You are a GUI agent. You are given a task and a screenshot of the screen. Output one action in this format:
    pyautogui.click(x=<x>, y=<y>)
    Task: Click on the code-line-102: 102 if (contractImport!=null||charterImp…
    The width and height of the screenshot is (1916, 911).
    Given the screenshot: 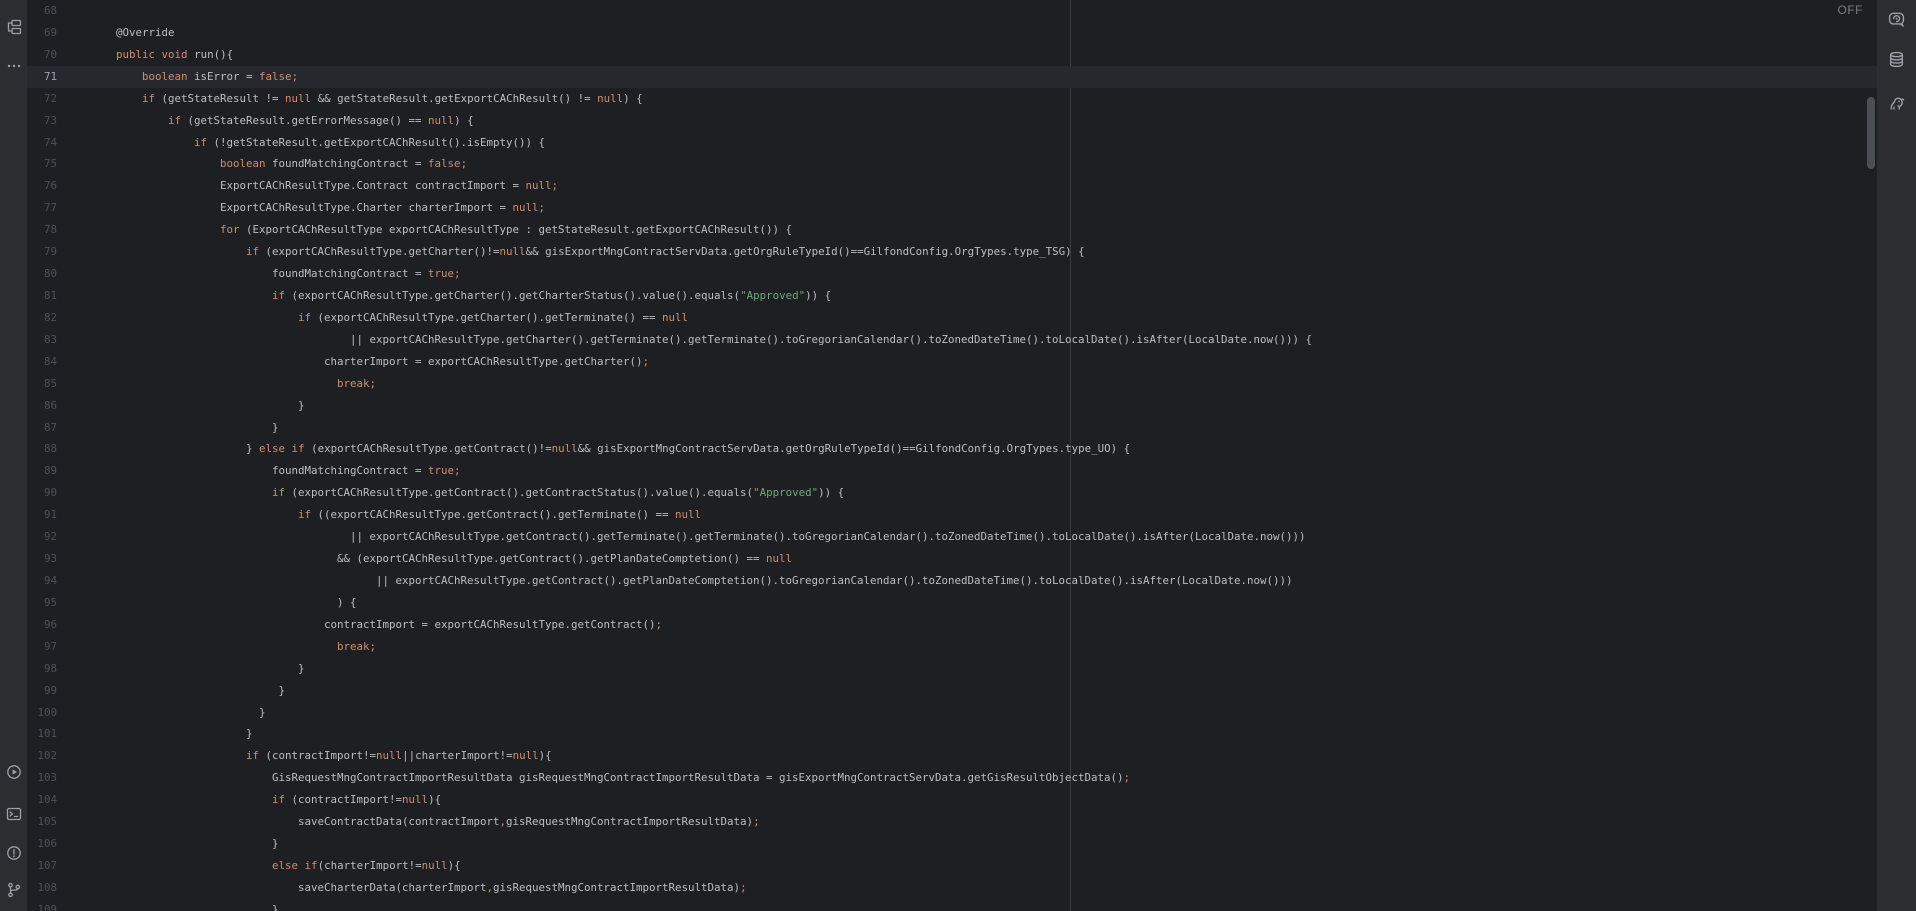 What is the action you would take?
    pyautogui.click(x=952, y=756)
    